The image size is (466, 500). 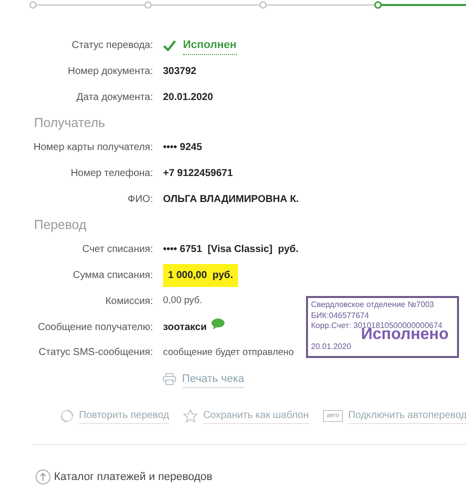 What do you see at coordinates (169, 379) in the screenshot?
I see `printer-icon` at bounding box center [169, 379].